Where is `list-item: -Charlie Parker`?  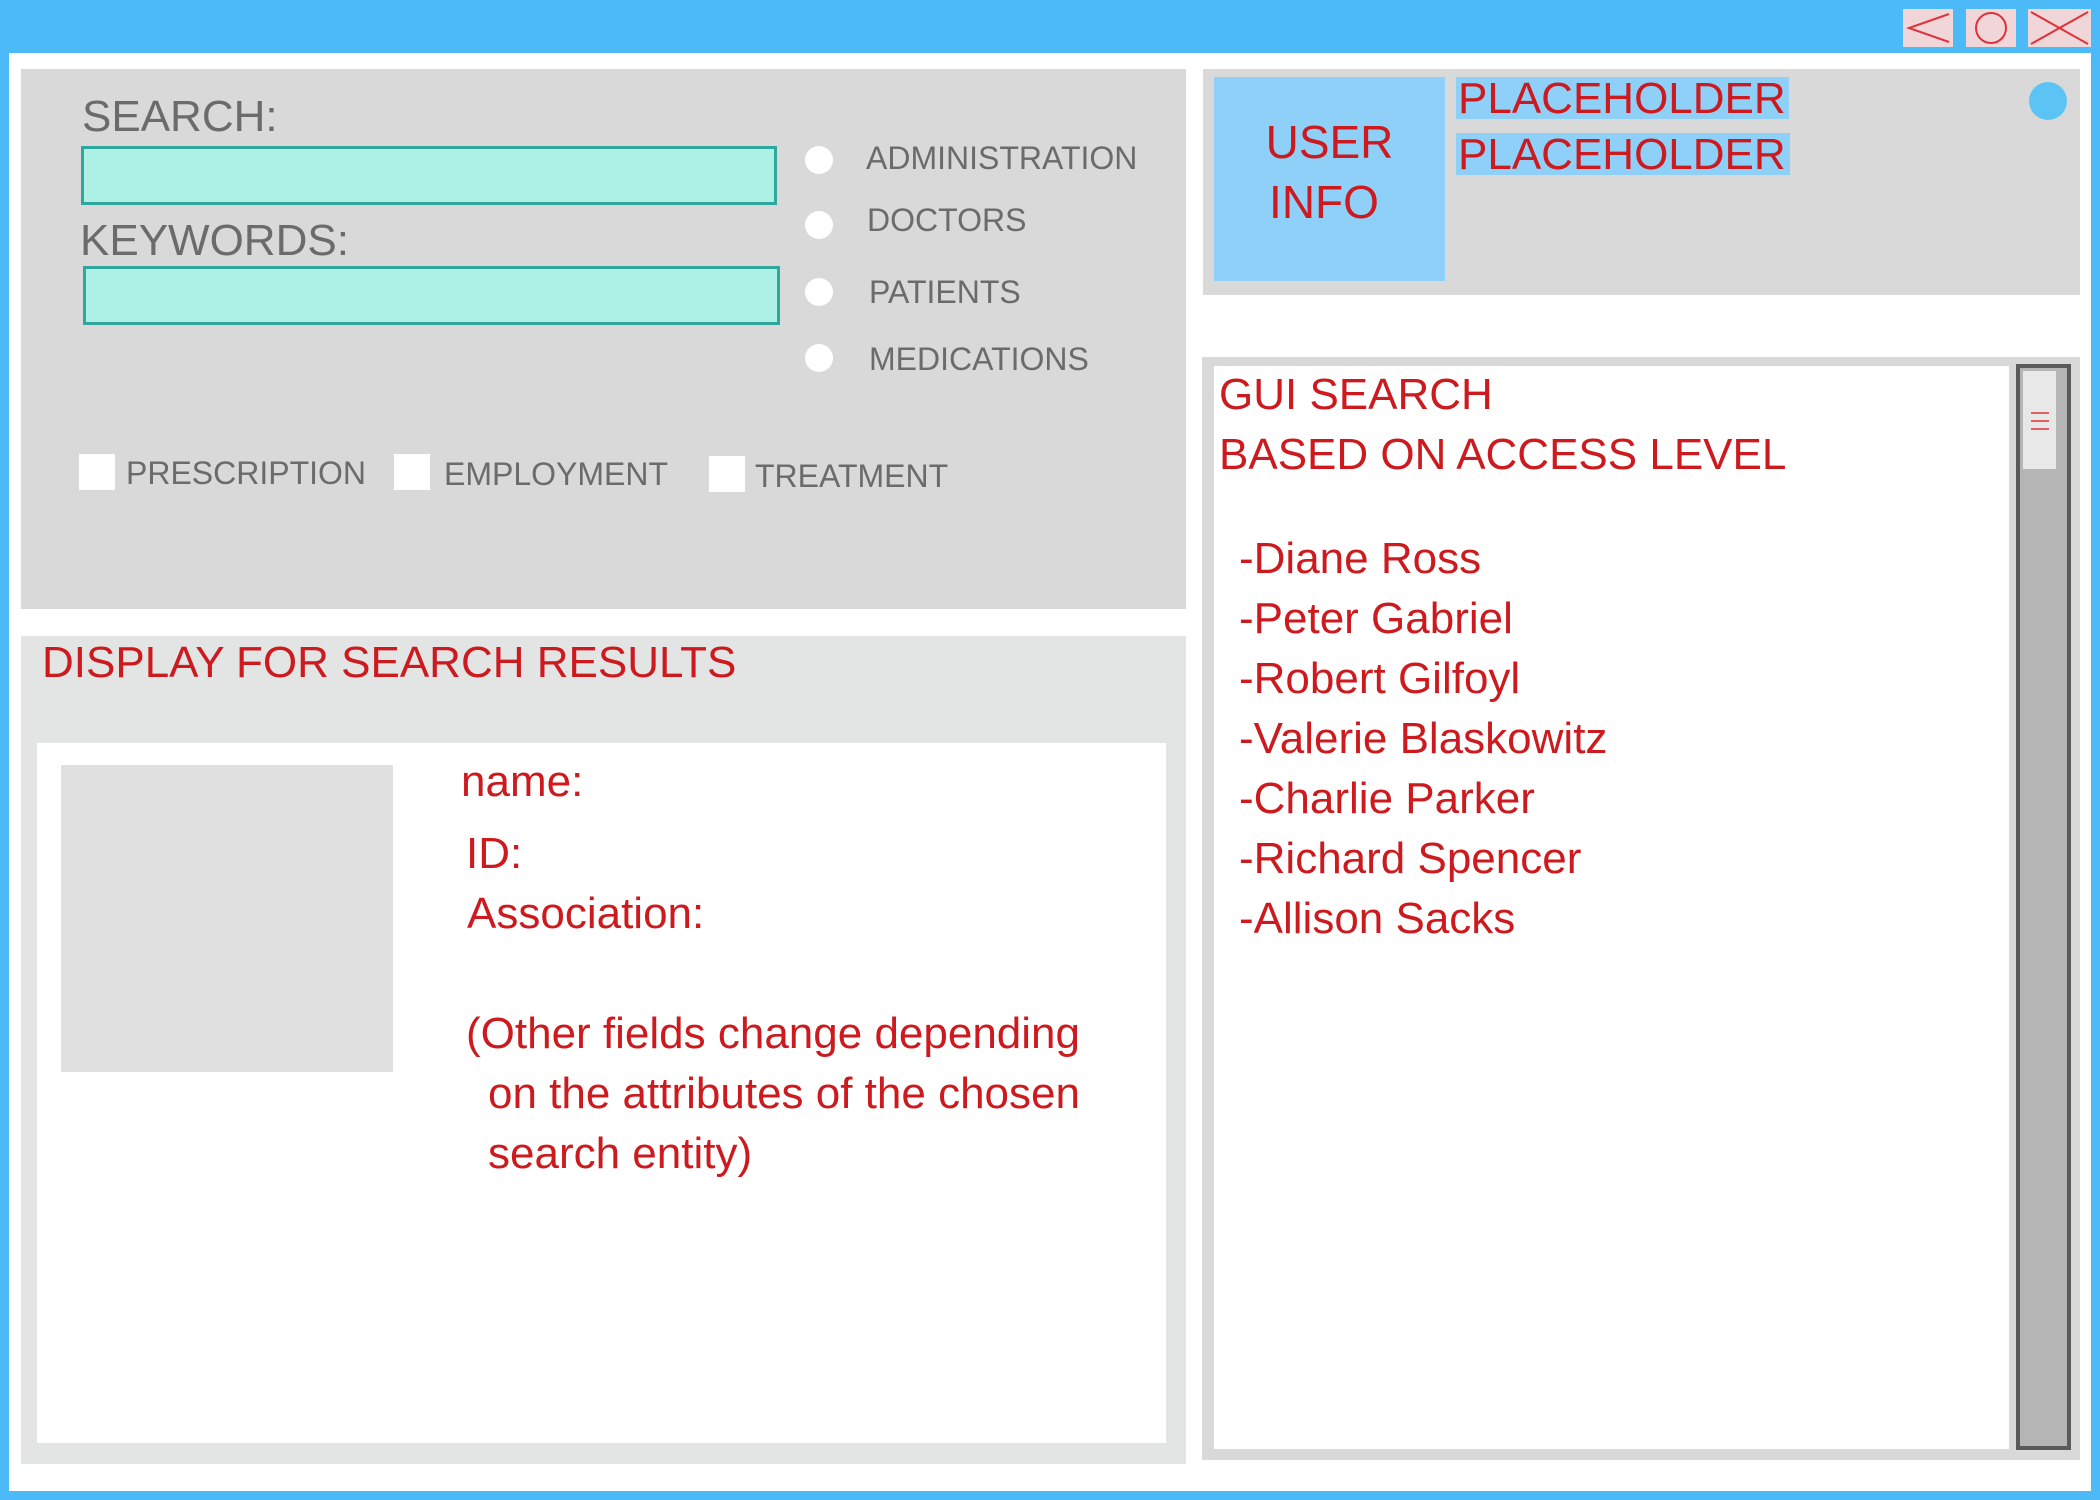 list-item: -Charlie Parker is located at coordinates (1609, 799).